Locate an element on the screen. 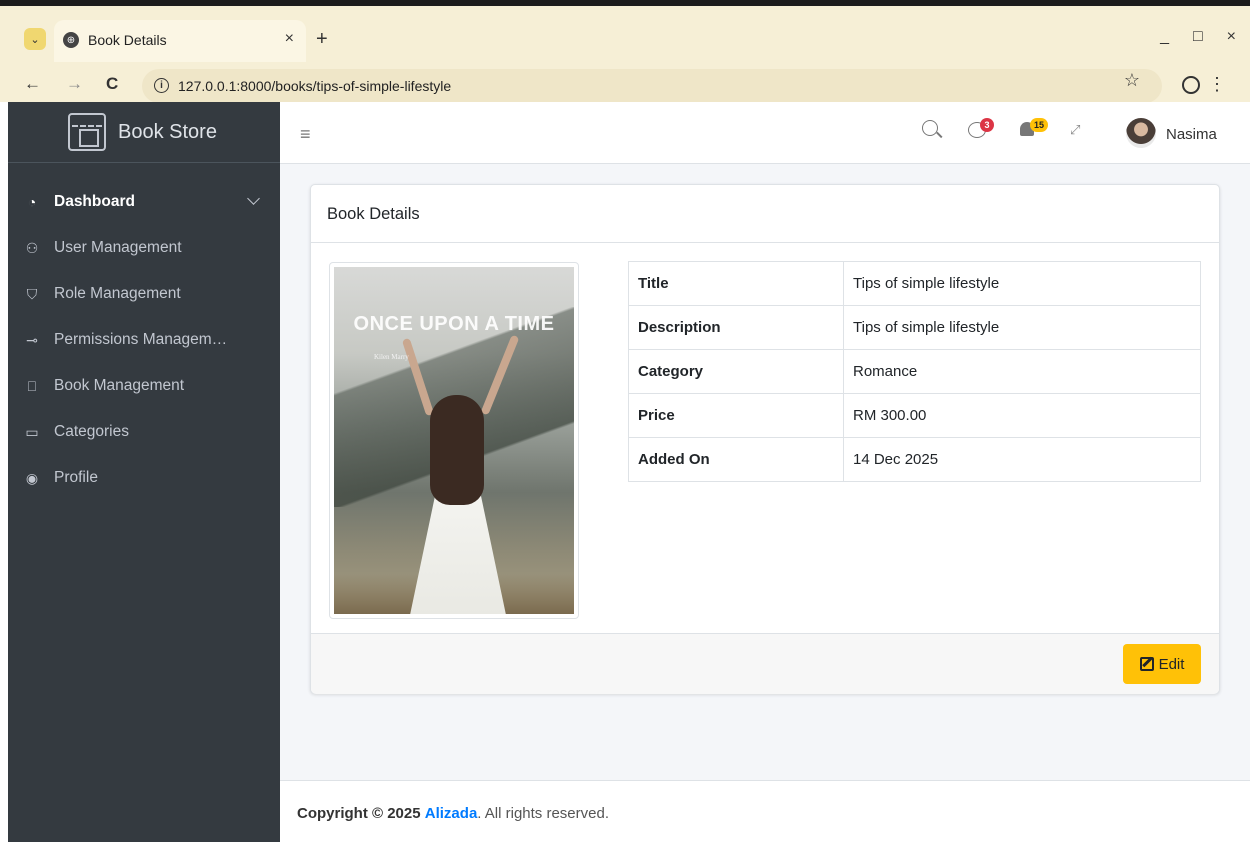  table-row: Category Romance is located at coordinates (914, 371).